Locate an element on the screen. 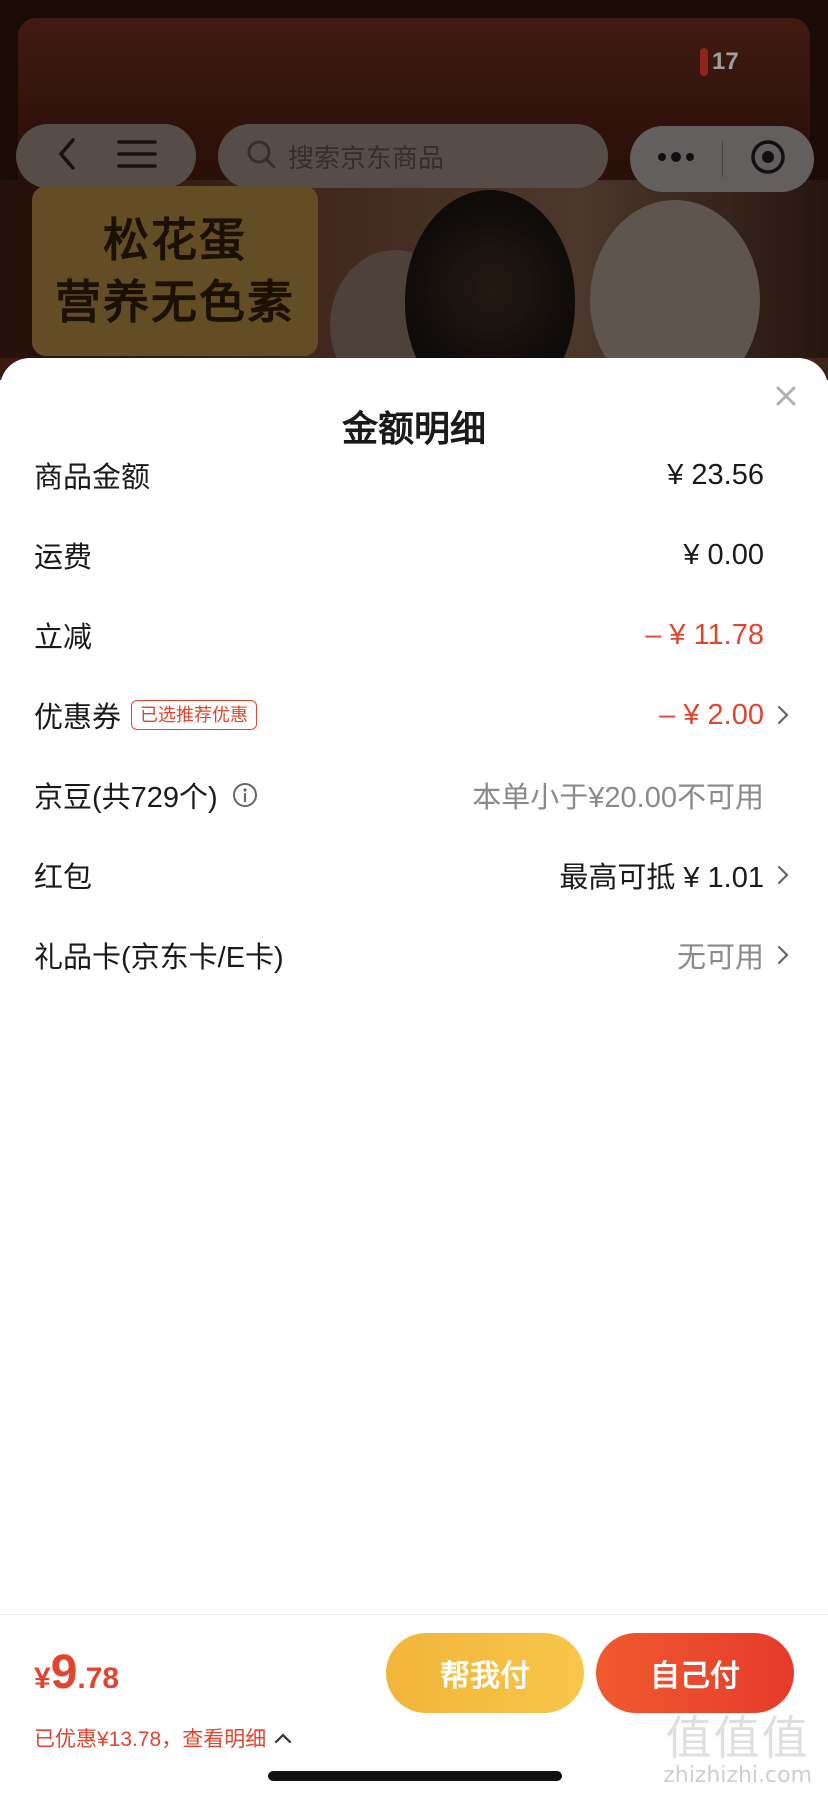 The image size is (828, 1796). more-dots-icon is located at coordinates (676, 159).